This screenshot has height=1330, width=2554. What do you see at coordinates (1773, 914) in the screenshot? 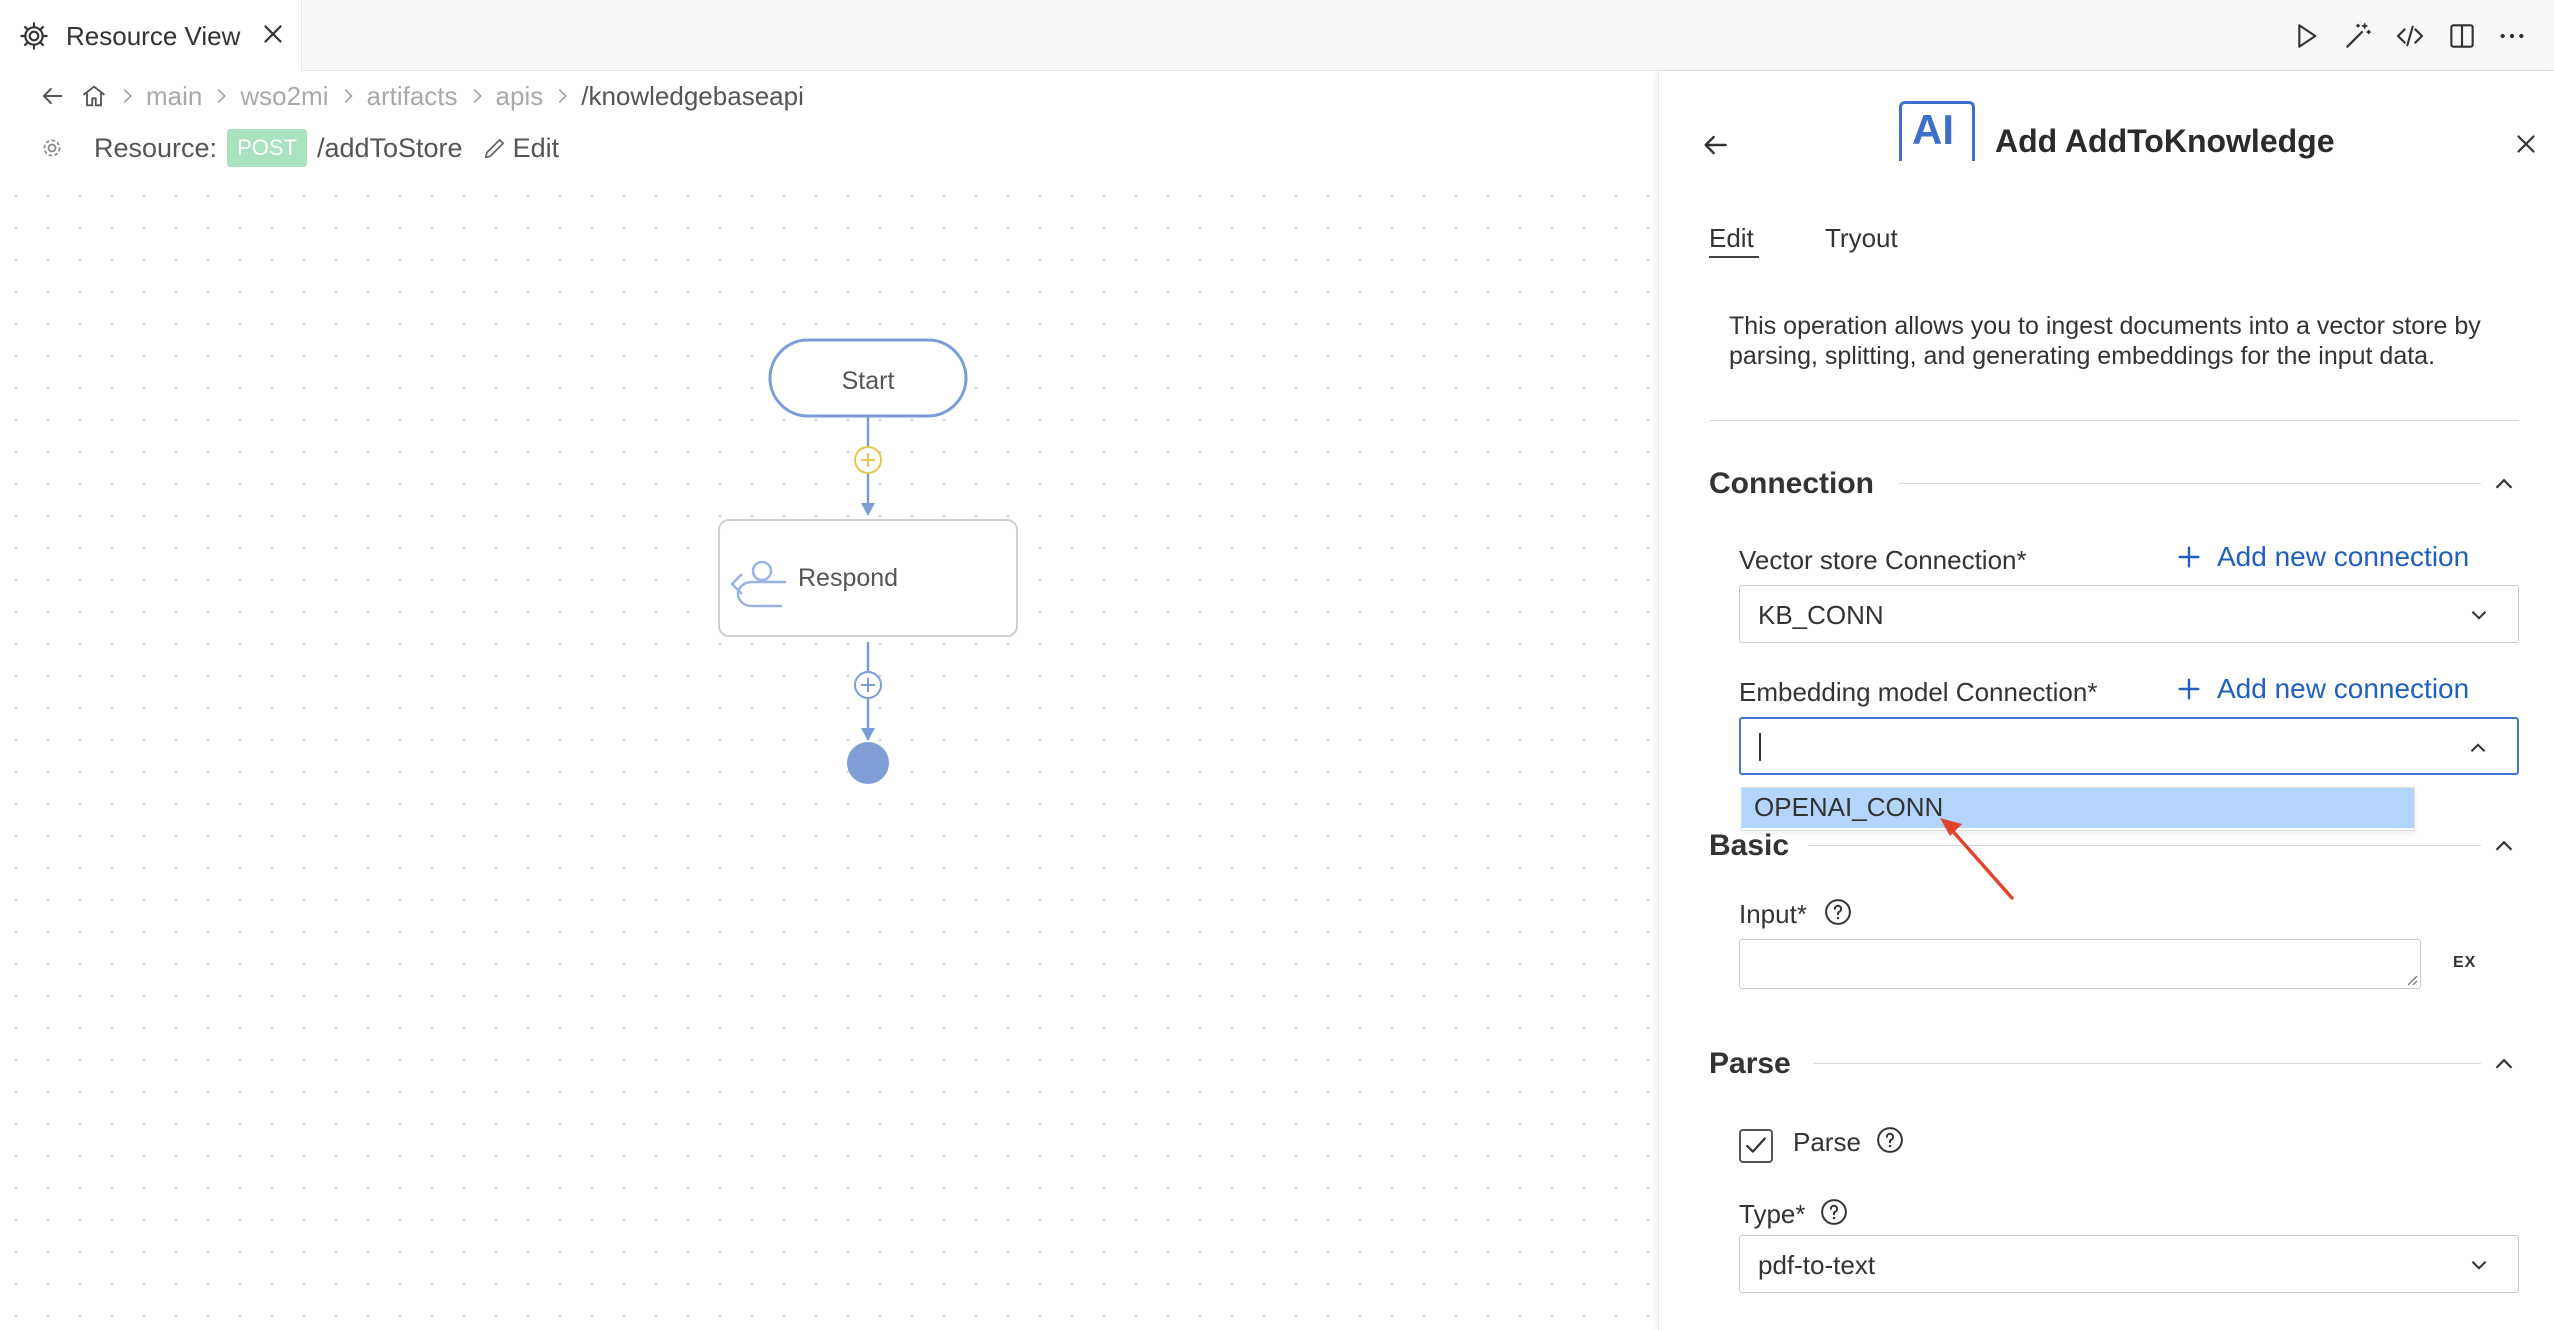
I see `input-label: Input*` at bounding box center [1773, 914].